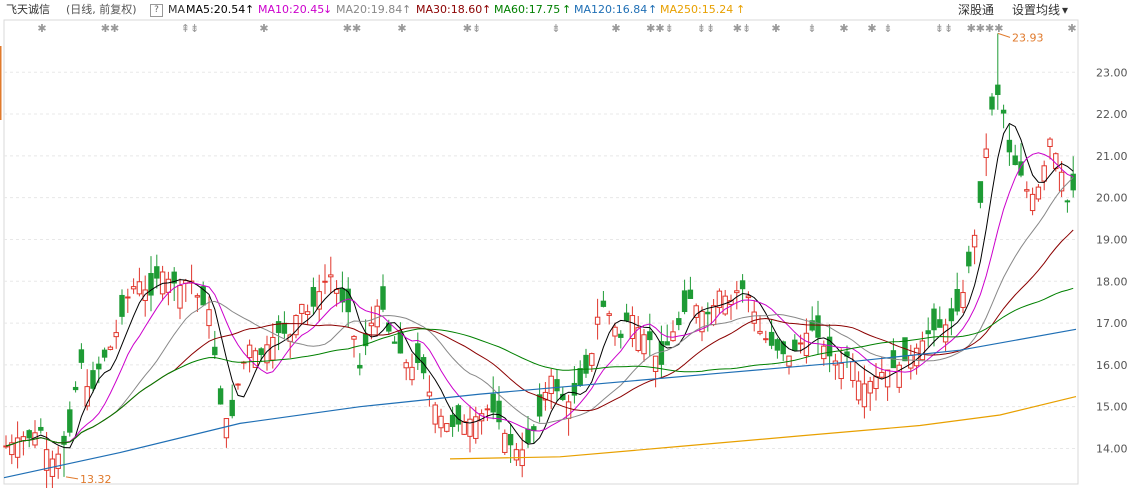 This screenshot has height=488, width=1130. What do you see at coordinates (1028, 37) in the screenshot?
I see `high-price-label: 23.93` at bounding box center [1028, 37].